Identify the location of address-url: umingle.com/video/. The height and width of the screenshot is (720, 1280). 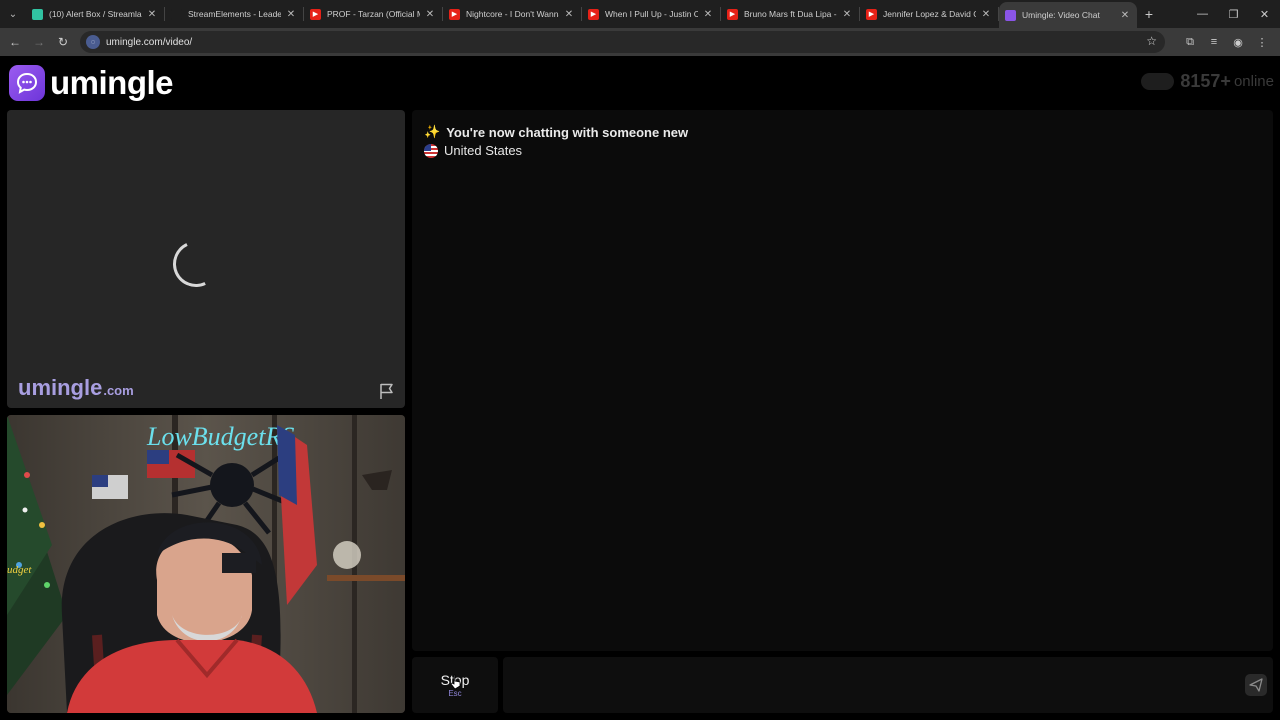
(149, 42).